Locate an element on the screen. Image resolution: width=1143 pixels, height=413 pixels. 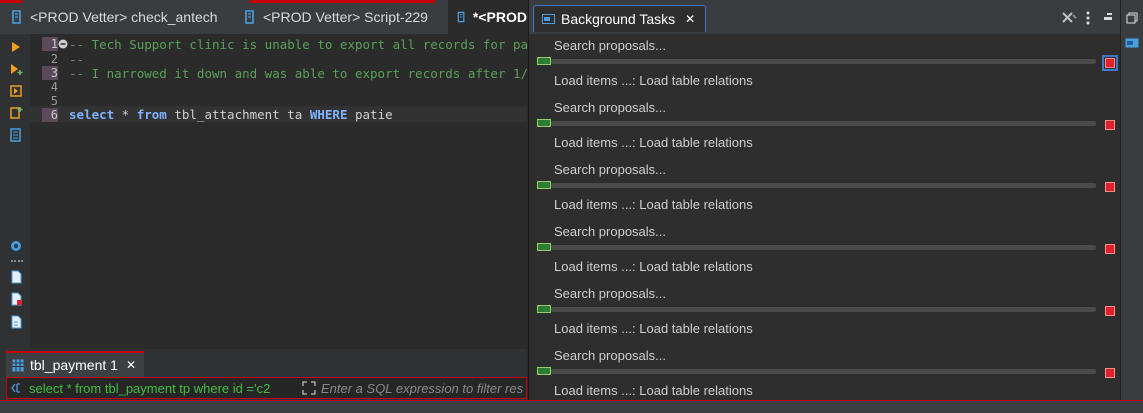
line-number: 2 is located at coordinates (54, 59).